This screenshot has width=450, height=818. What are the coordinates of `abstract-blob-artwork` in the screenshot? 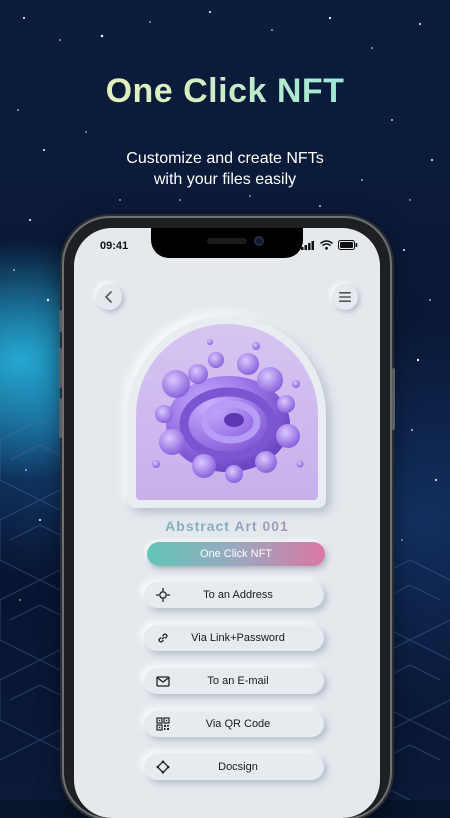 It's located at (228, 411).